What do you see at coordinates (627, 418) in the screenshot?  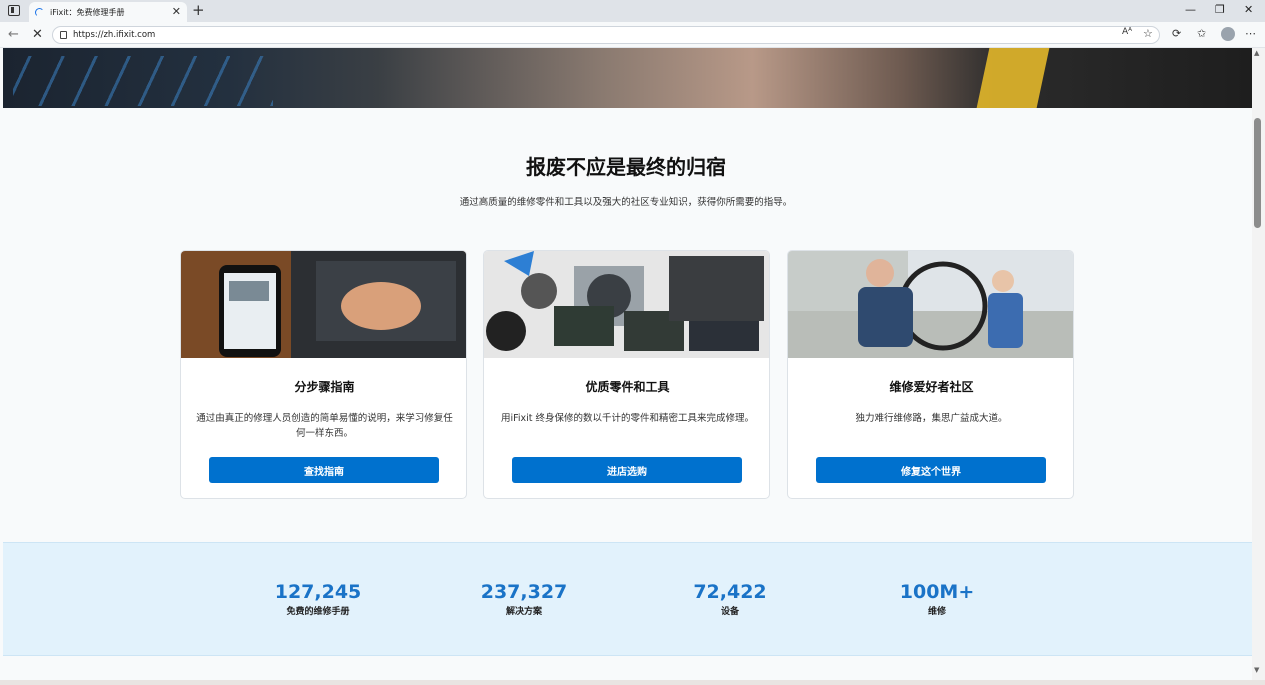 I see `card-text: 用iFixit 终身保修的数以千计的零件和精密工具来完成修理。` at bounding box center [627, 418].